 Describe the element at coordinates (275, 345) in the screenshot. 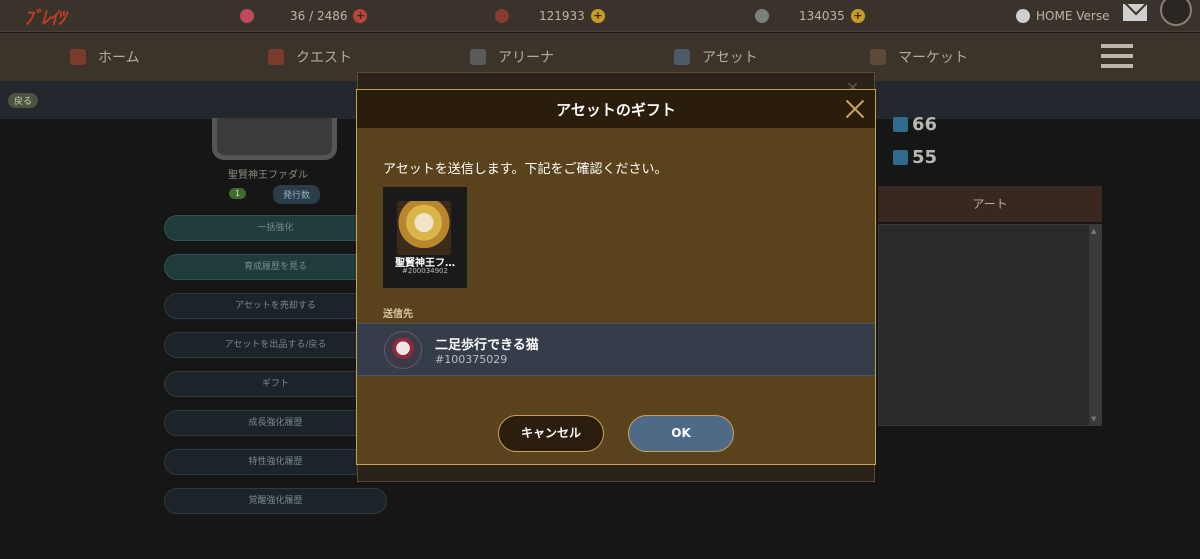

I see `side-button-list: アセットを出品する/戻る` at that location.